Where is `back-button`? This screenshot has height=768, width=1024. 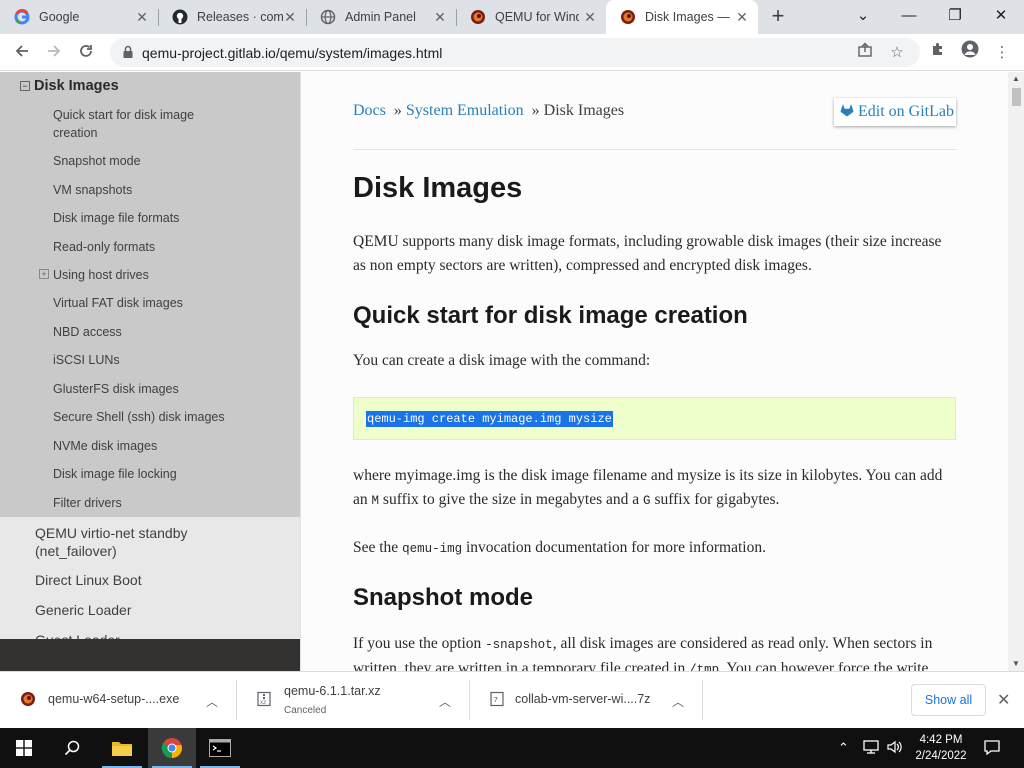
back-button is located at coordinates (22, 53).